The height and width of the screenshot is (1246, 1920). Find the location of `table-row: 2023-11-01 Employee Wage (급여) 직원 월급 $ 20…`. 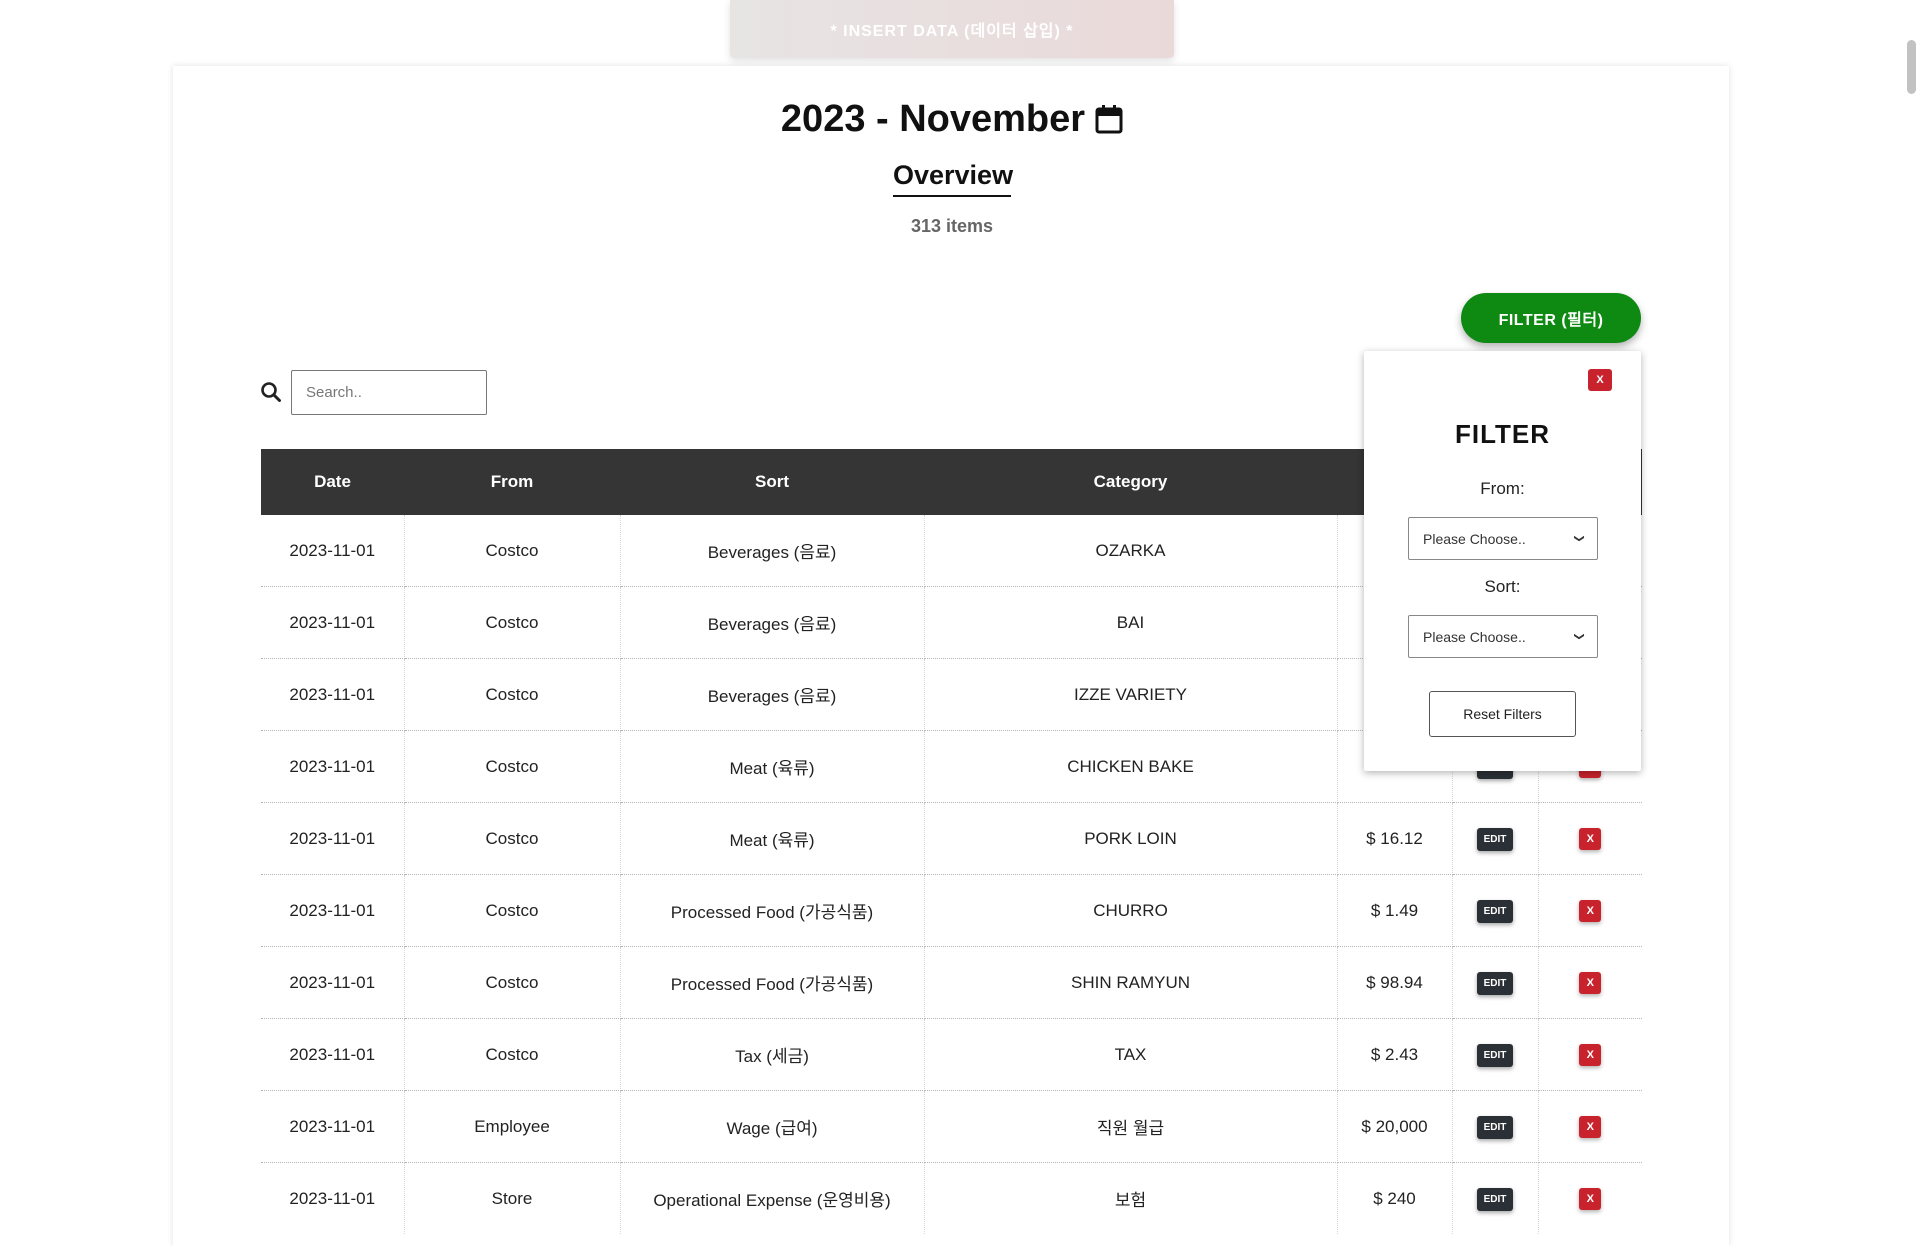

table-row: 2023-11-01 Employee Wage (급여) 직원 월급 $ 20… is located at coordinates (951, 1126).